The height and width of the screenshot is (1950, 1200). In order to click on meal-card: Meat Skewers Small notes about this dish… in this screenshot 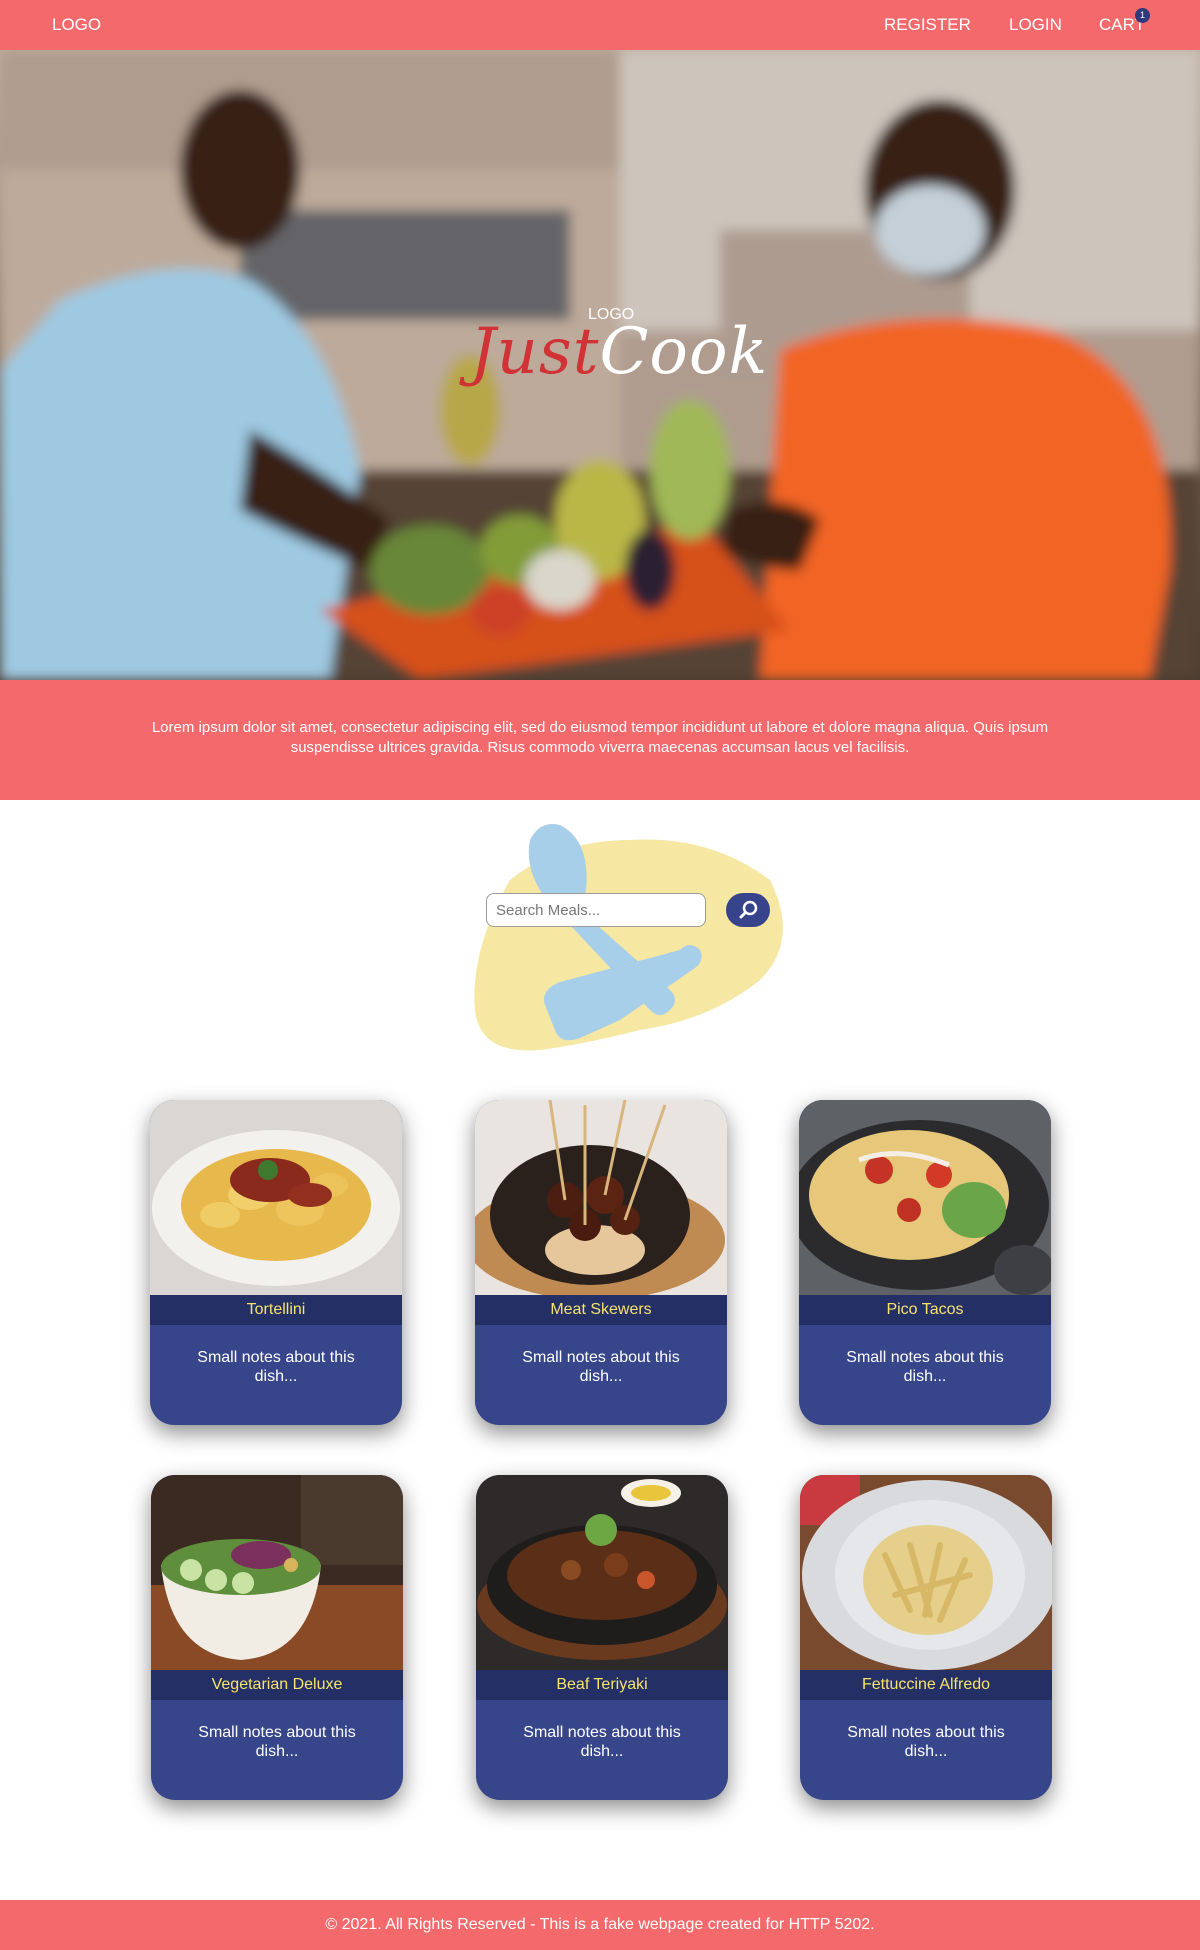, I will do `click(601, 1262)`.